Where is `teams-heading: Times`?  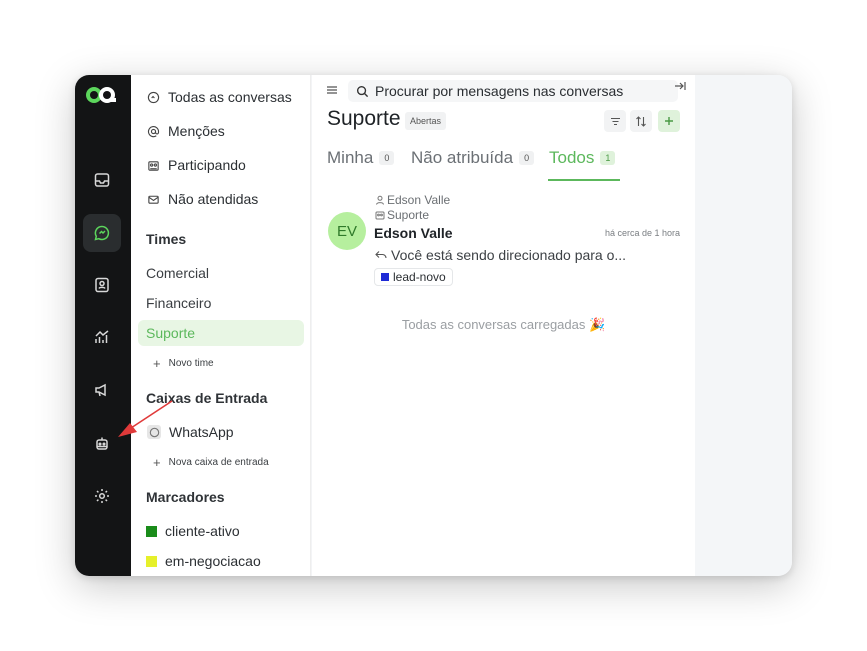 teams-heading: Times is located at coordinates (166, 239).